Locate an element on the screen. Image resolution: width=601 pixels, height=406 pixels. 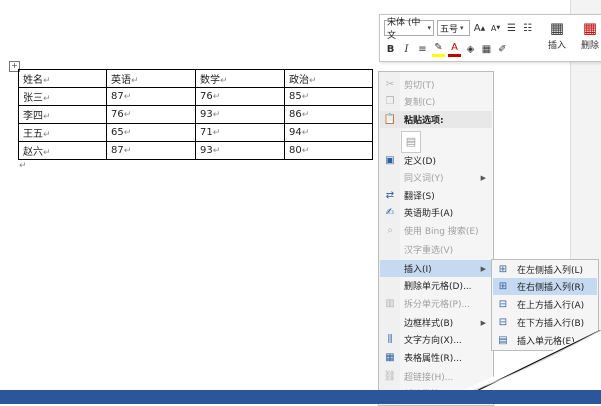
font-color-button: A is located at coordinates (454, 49).